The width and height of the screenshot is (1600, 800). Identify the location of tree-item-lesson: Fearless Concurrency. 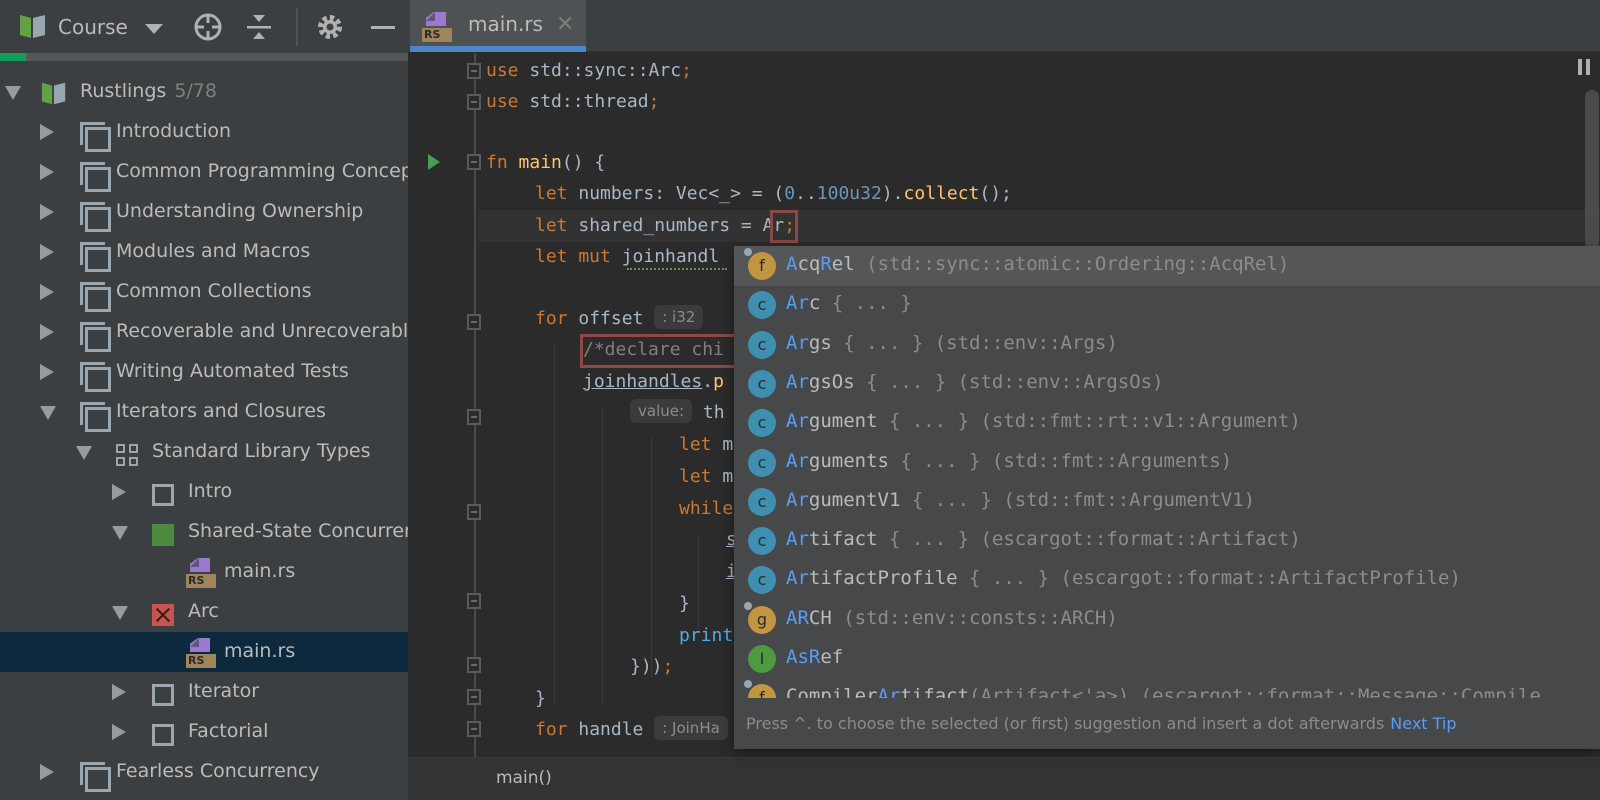
(204, 772).